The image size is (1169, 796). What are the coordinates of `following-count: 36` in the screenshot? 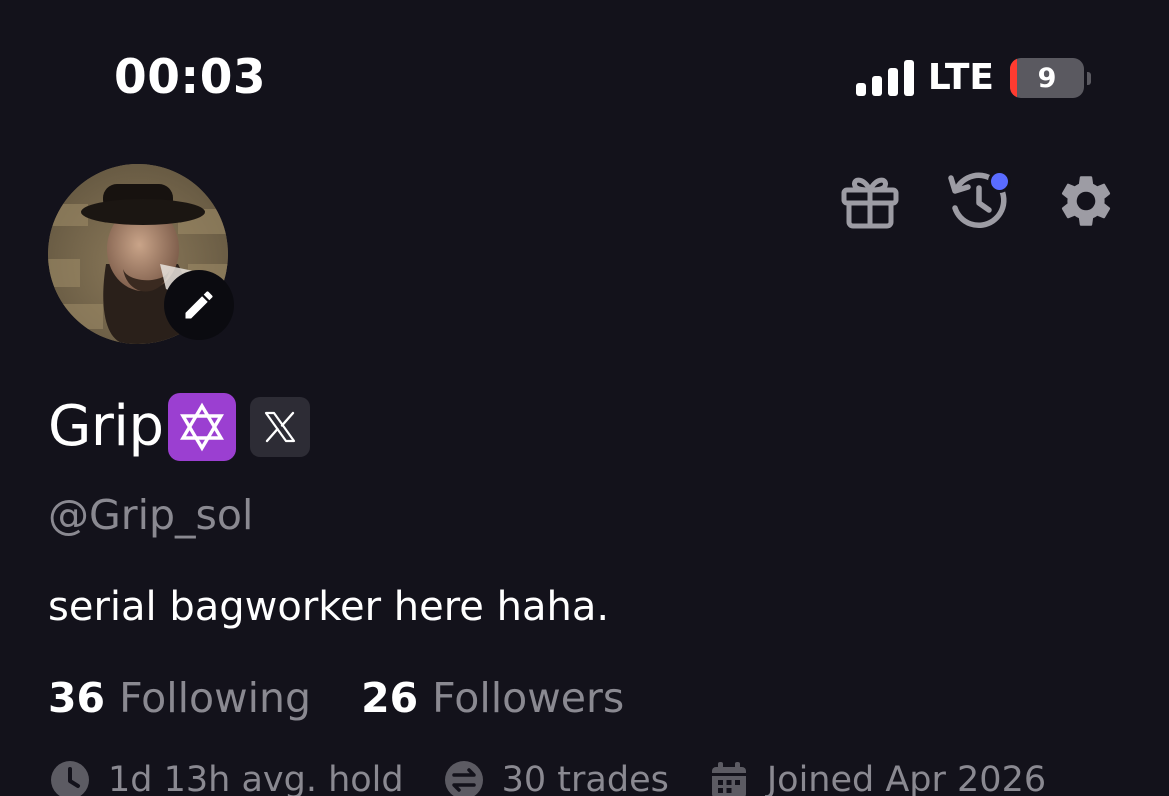 It's located at (77, 698).